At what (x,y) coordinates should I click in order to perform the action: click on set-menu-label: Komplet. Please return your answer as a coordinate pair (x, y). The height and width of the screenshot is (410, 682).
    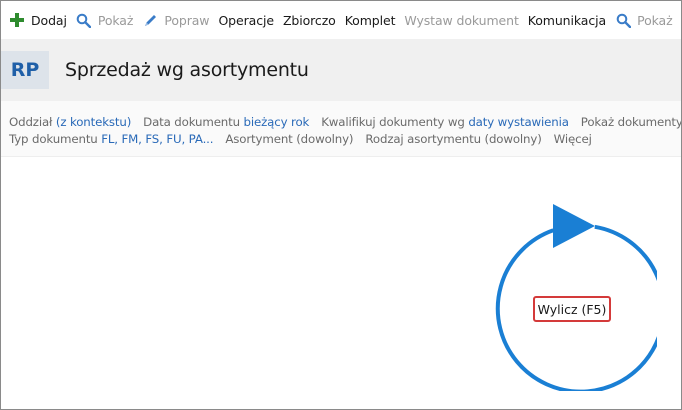
    Looking at the image, I should click on (370, 20).